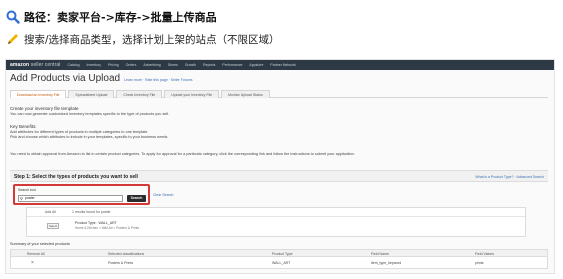 This screenshot has width=563, height=279. I want to click on clear-search-link: Clear Search, so click(163, 195).